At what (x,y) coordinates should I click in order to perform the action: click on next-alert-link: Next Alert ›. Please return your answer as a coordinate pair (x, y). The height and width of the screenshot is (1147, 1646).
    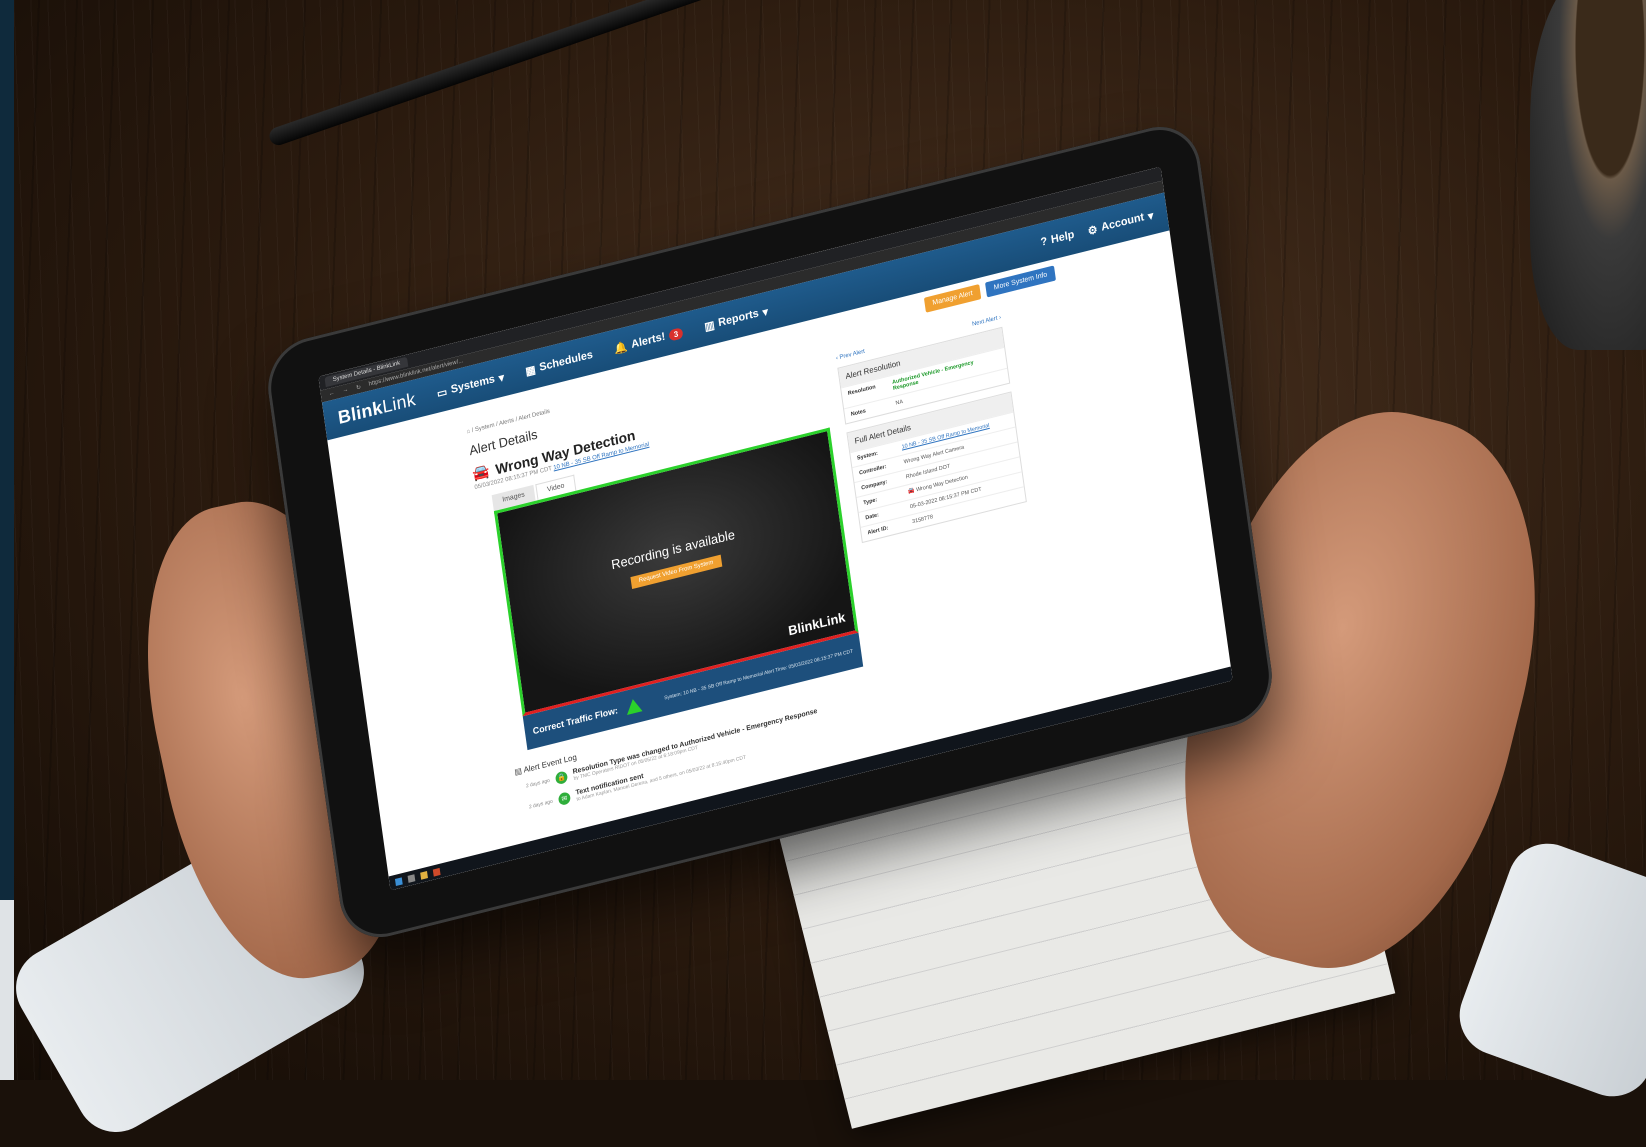
    Looking at the image, I should click on (987, 321).